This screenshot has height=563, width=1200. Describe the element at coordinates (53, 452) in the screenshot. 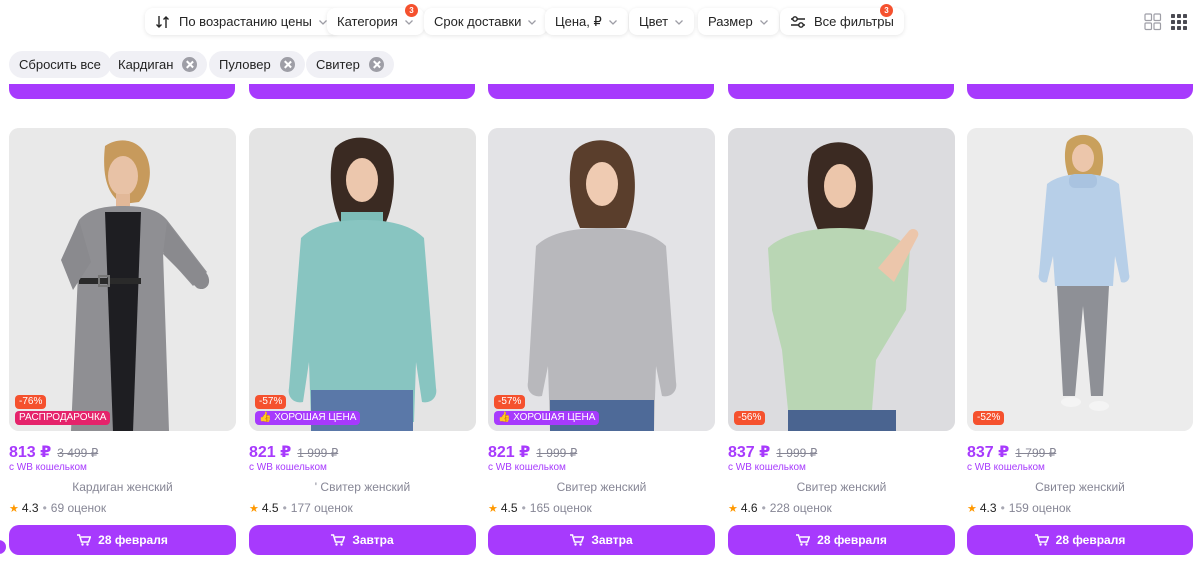

I see `price-row: 813 ₽ 3 499 ₽` at that location.